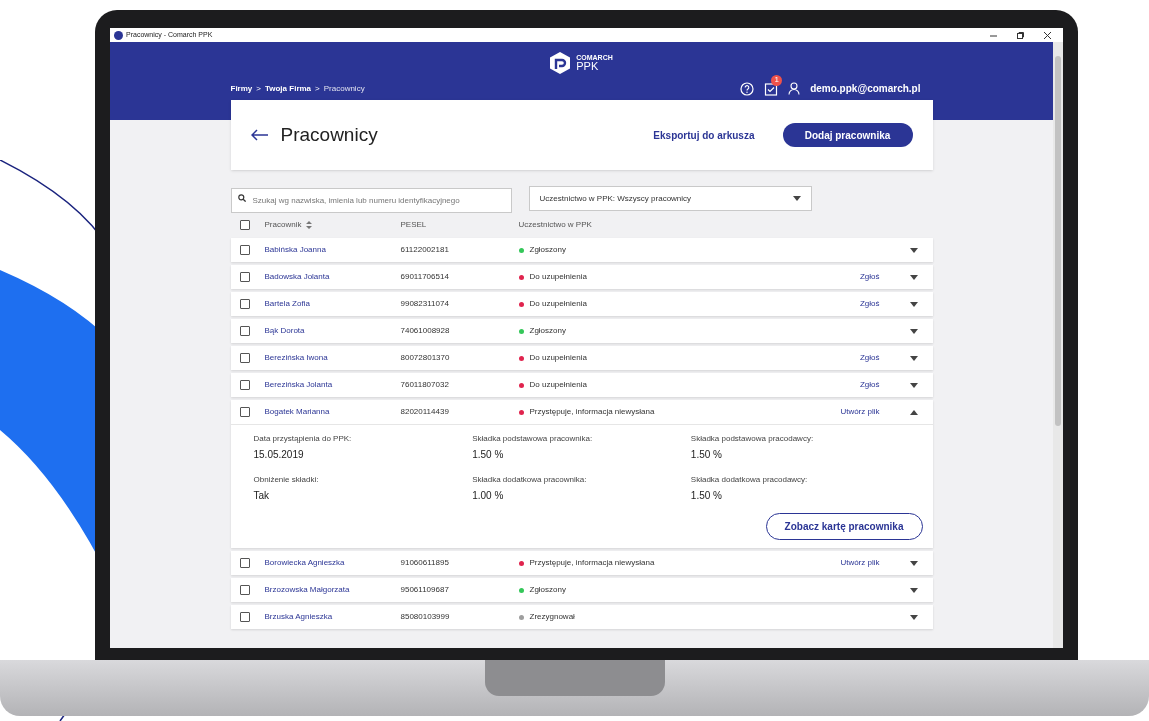 Image resolution: width=1149 pixels, height=721 pixels. What do you see at coordinates (592, 563) in the screenshot?
I see `status-text: Przystępuje, informacja niewysłana` at bounding box center [592, 563].